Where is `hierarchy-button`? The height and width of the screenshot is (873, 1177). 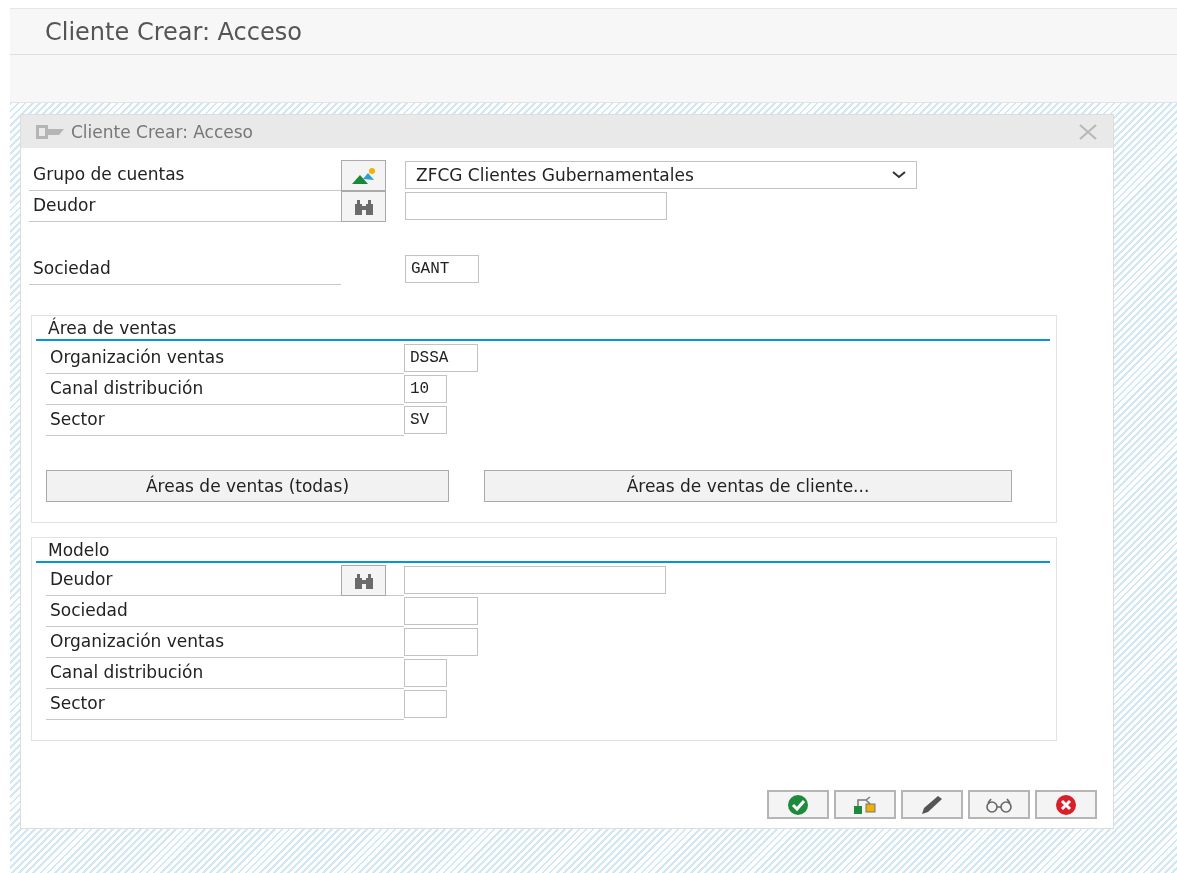 hierarchy-button is located at coordinates (865, 804).